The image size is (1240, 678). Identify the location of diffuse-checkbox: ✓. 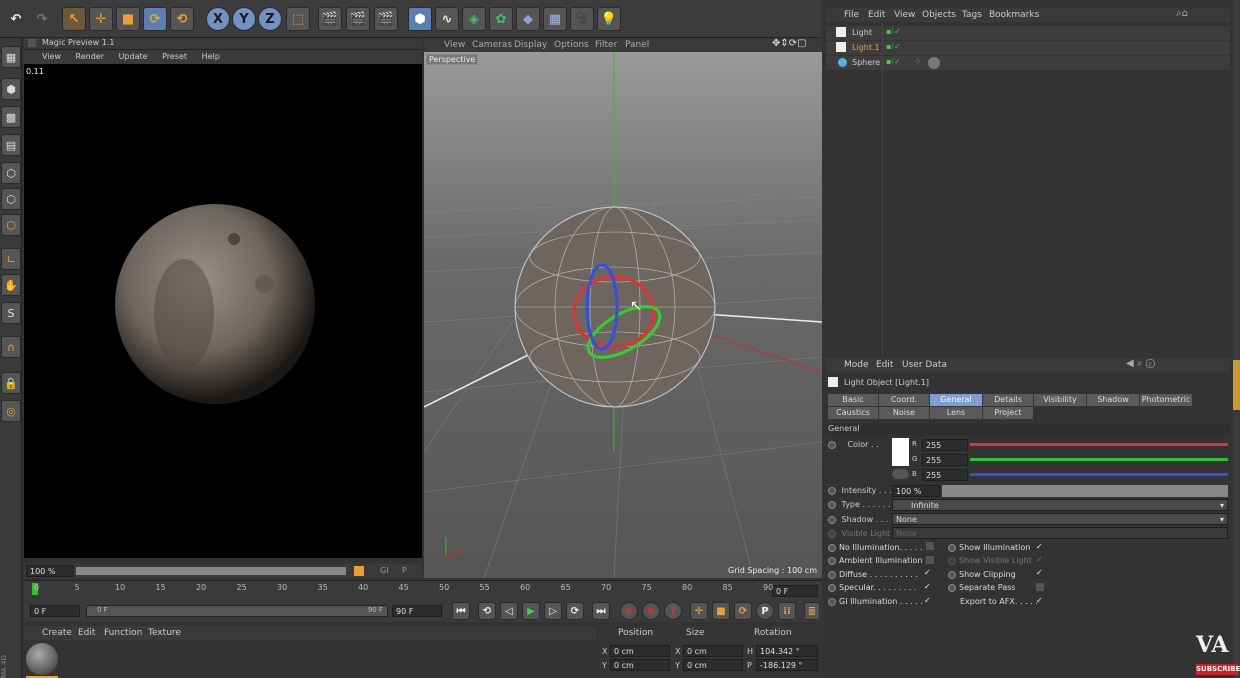
(927, 572).